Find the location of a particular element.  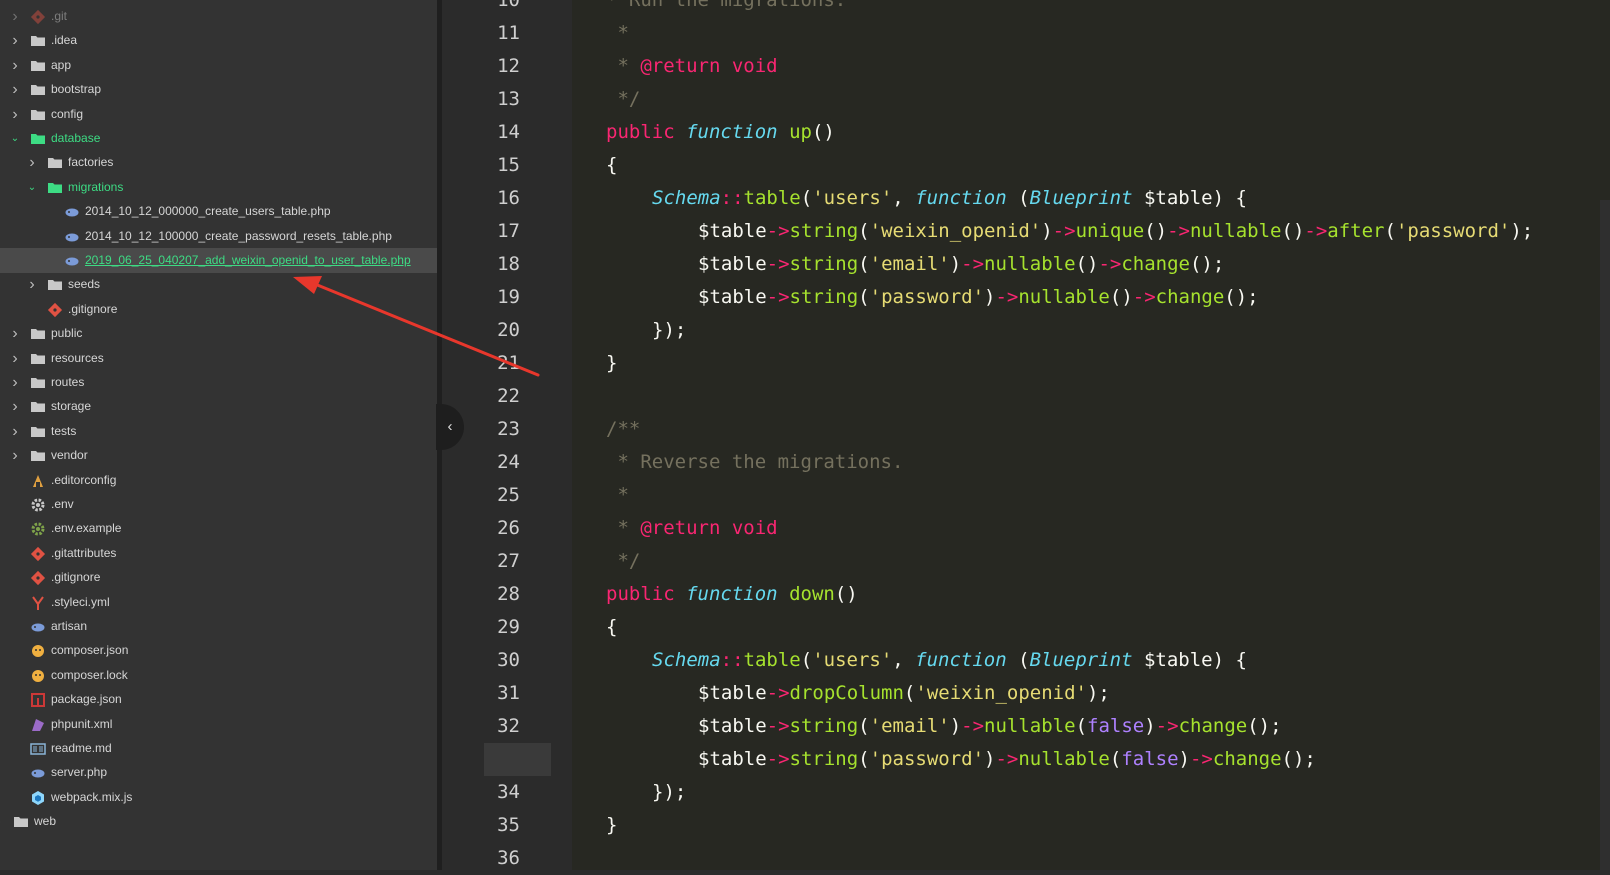

tree-item-label: .gitattributes is located at coordinates (84, 552).